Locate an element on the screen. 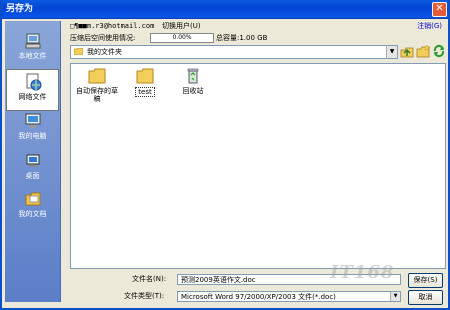 This screenshot has width=450, height=310. filetype-value: Microsoft Word 97/2000/XP/2003 文件(*.doc) is located at coordinates (258, 297).